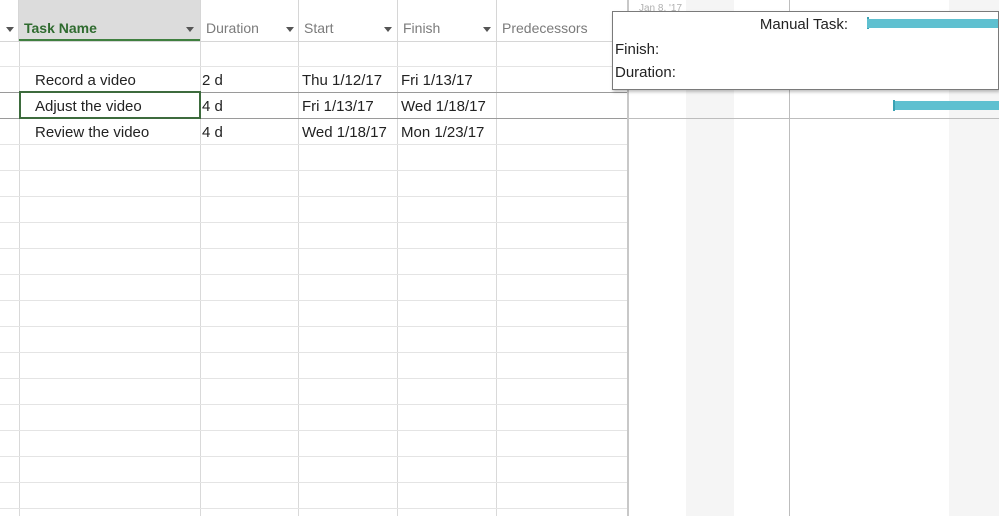 This screenshot has width=999, height=516. What do you see at coordinates (422, 28) in the screenshot?
I see `column-header-label: Finish` at bounding box center [422, 28].